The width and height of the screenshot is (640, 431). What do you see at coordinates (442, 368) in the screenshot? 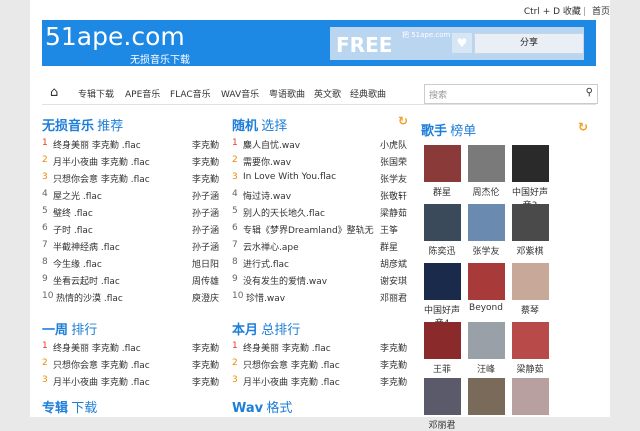
I see `singer-name: 王菲` at bounding box center [442, 368].